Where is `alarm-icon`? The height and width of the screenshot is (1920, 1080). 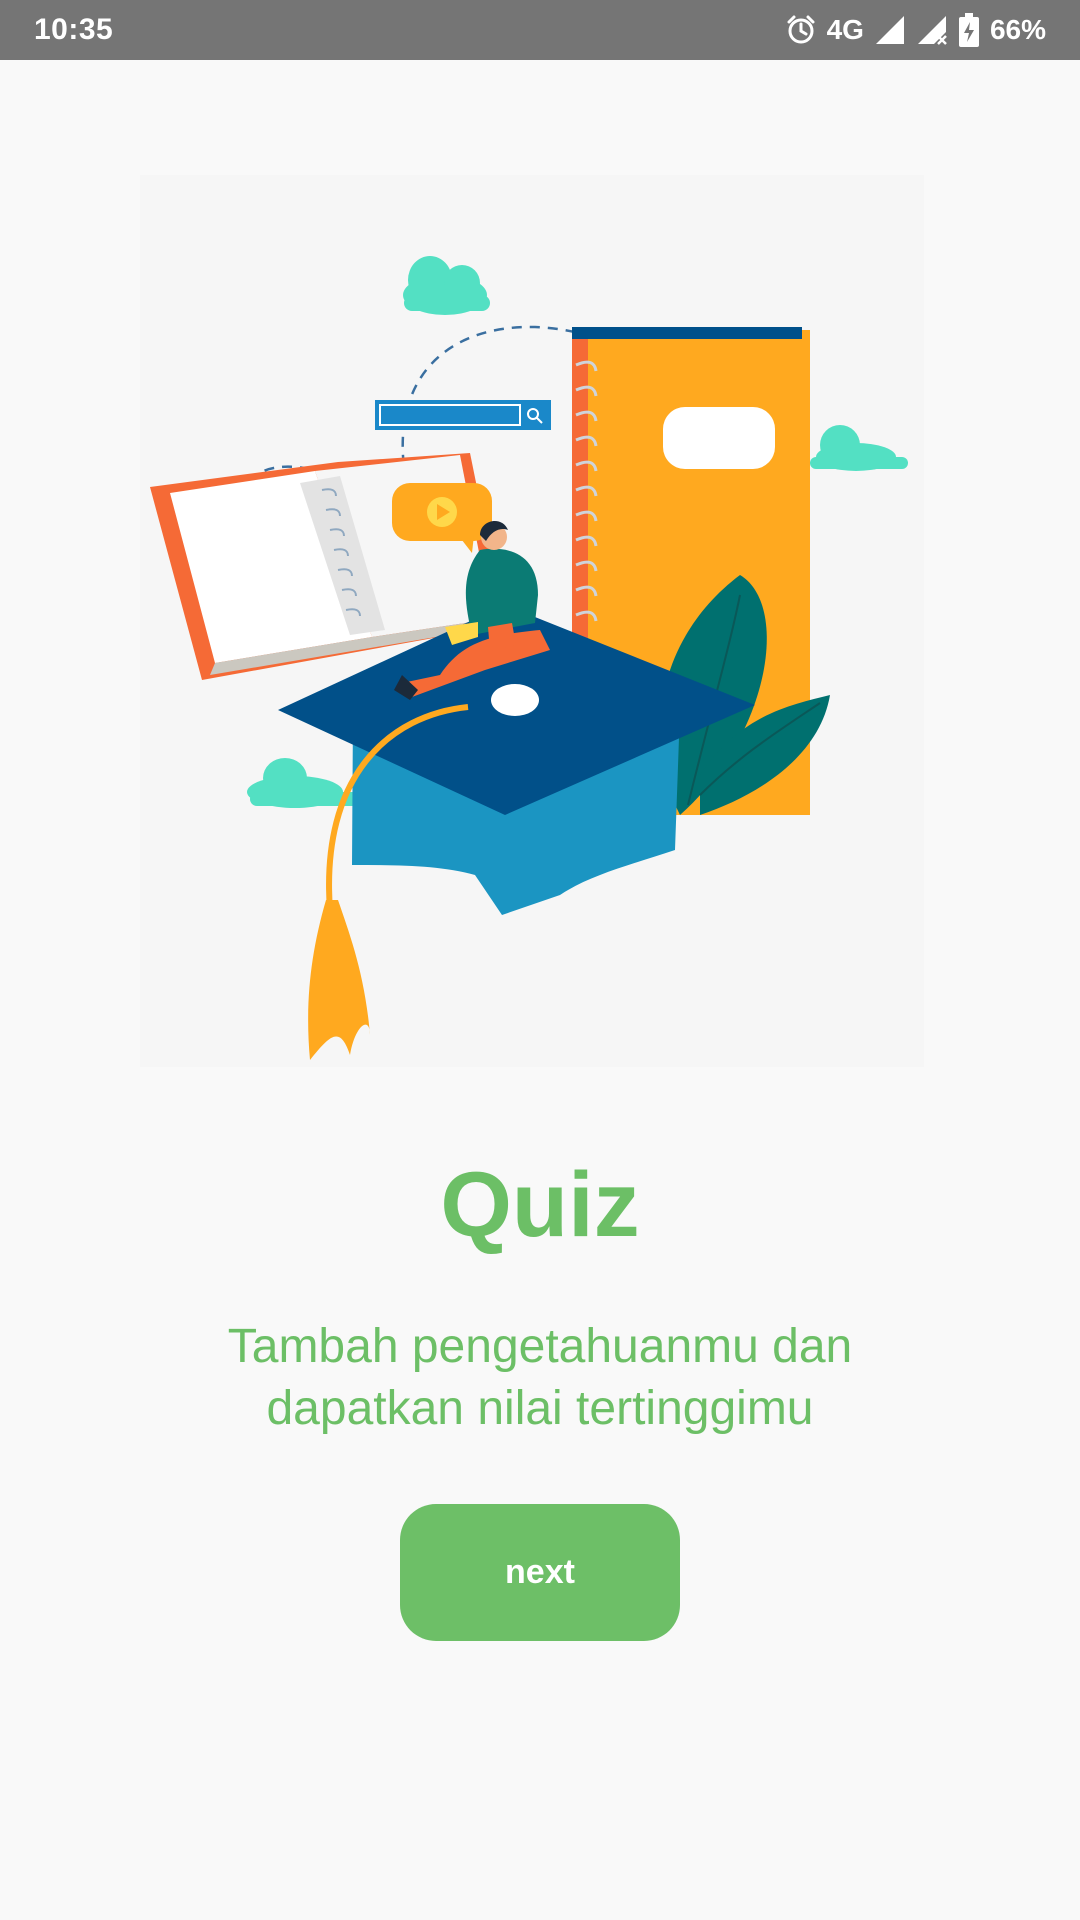
alarm-icon is located at coordinates (801, 30).